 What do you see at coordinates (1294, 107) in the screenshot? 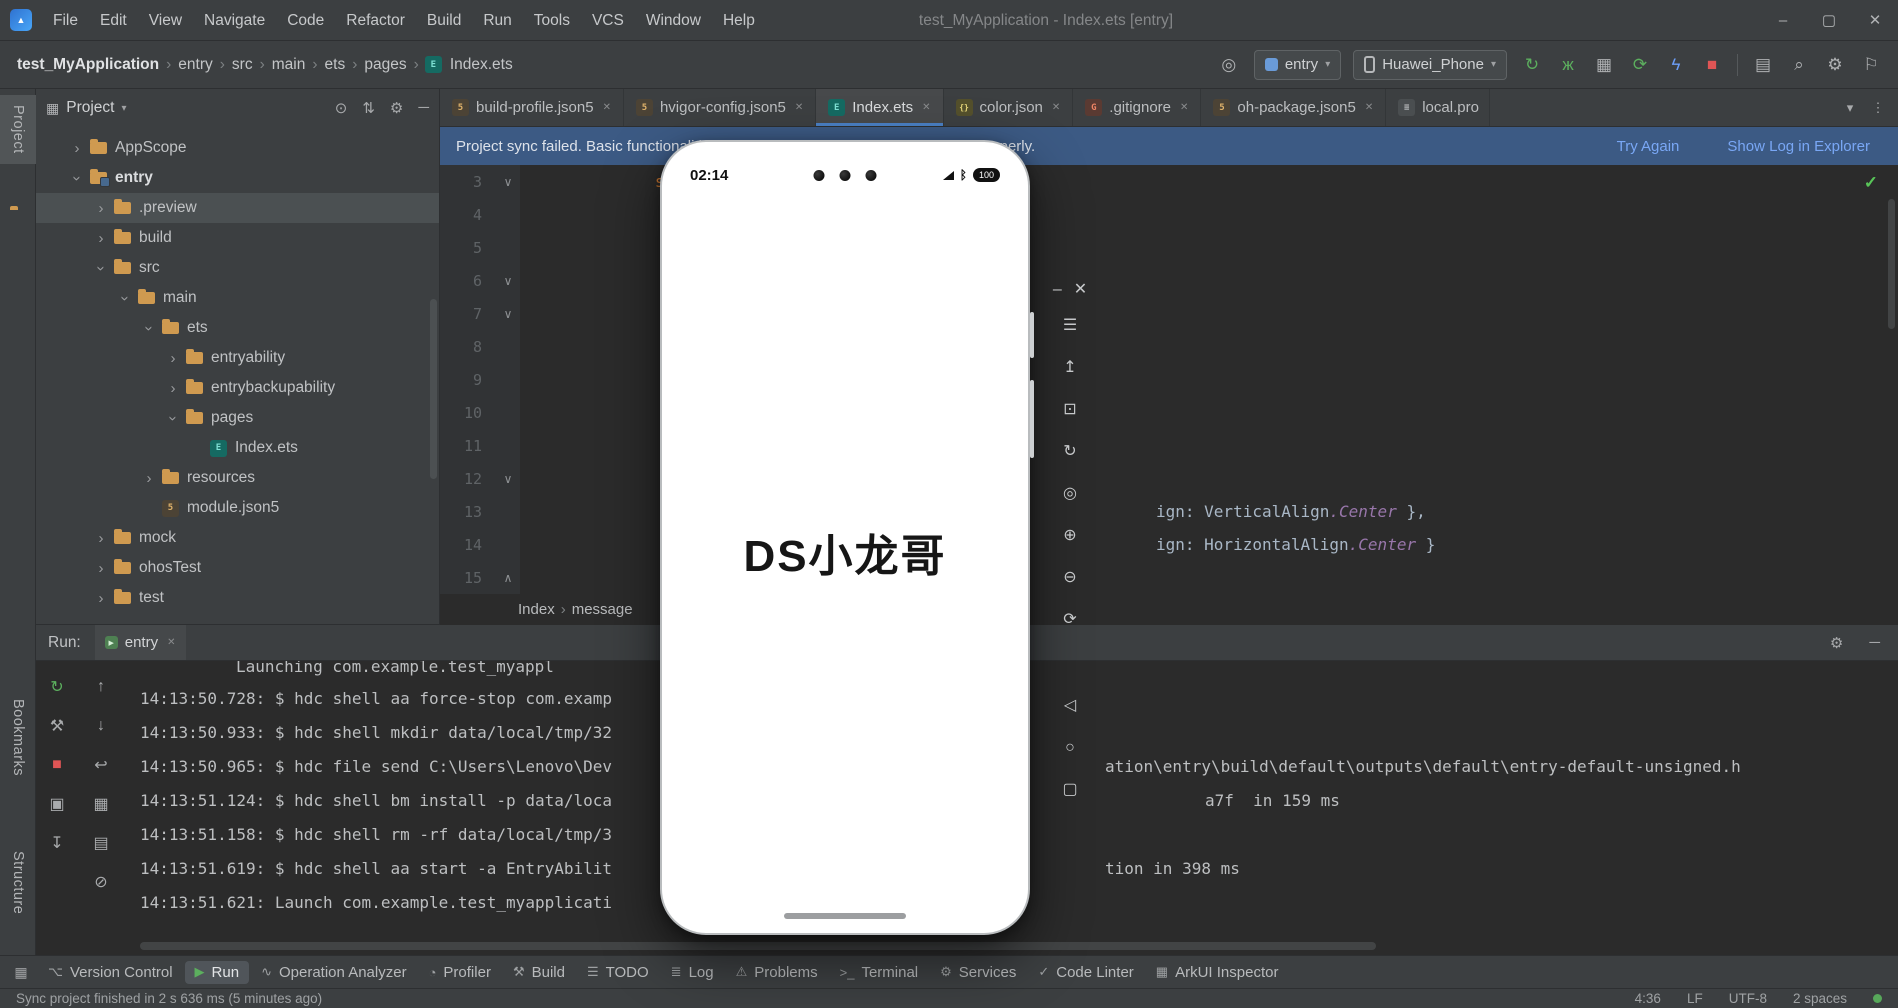
I see `editor-tab: oh-package.json5 ✕` at bounding box center [1294, 107].